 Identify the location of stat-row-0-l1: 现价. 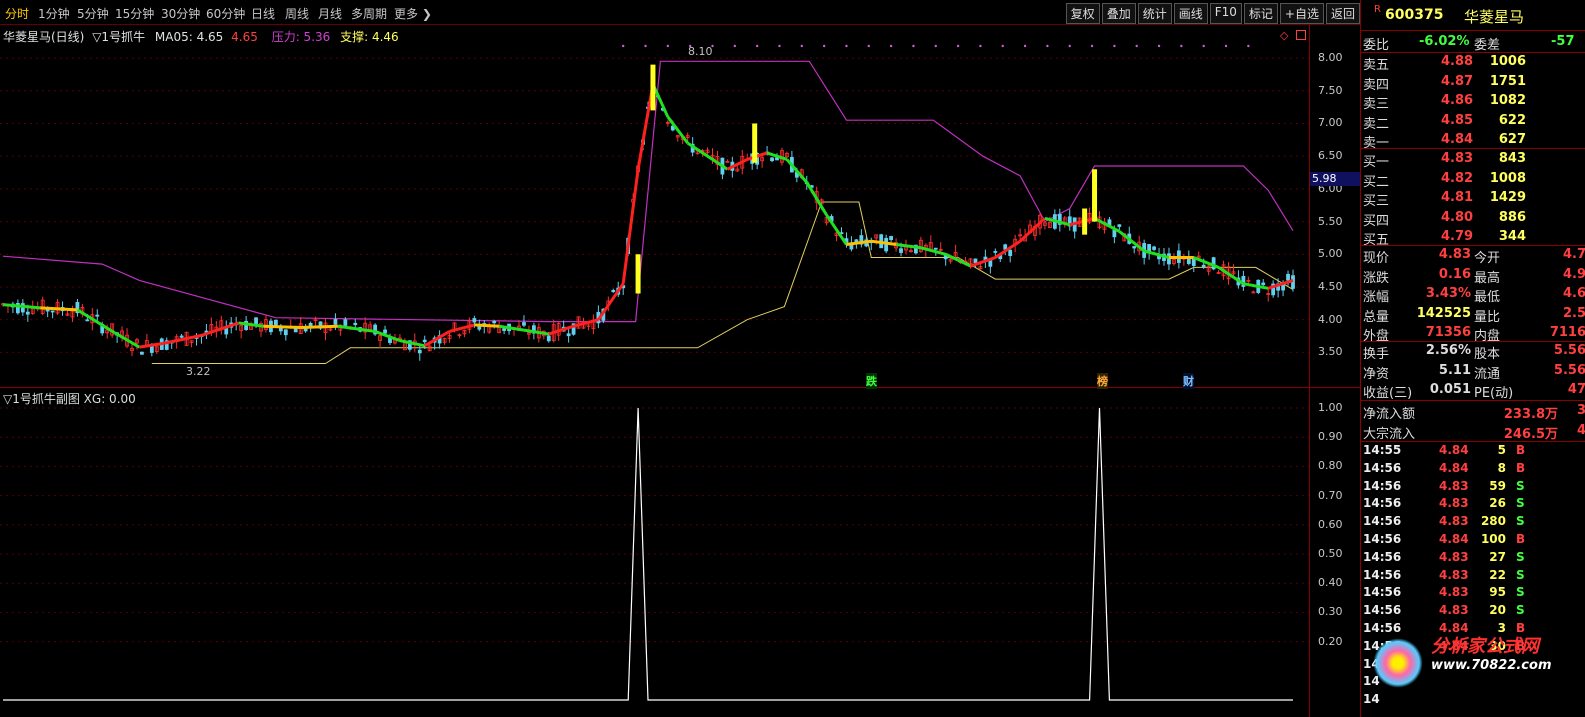
(1376, 258).